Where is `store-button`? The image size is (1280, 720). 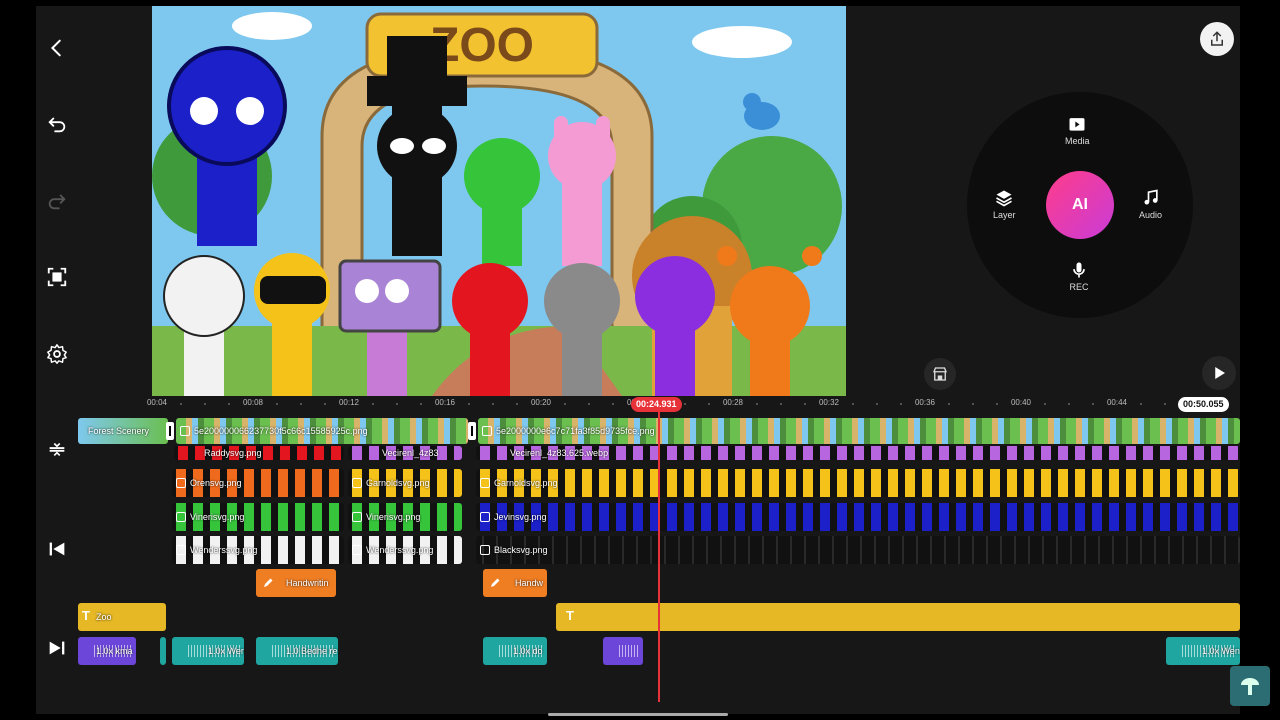 store-button is located at coordinates (940, 374).